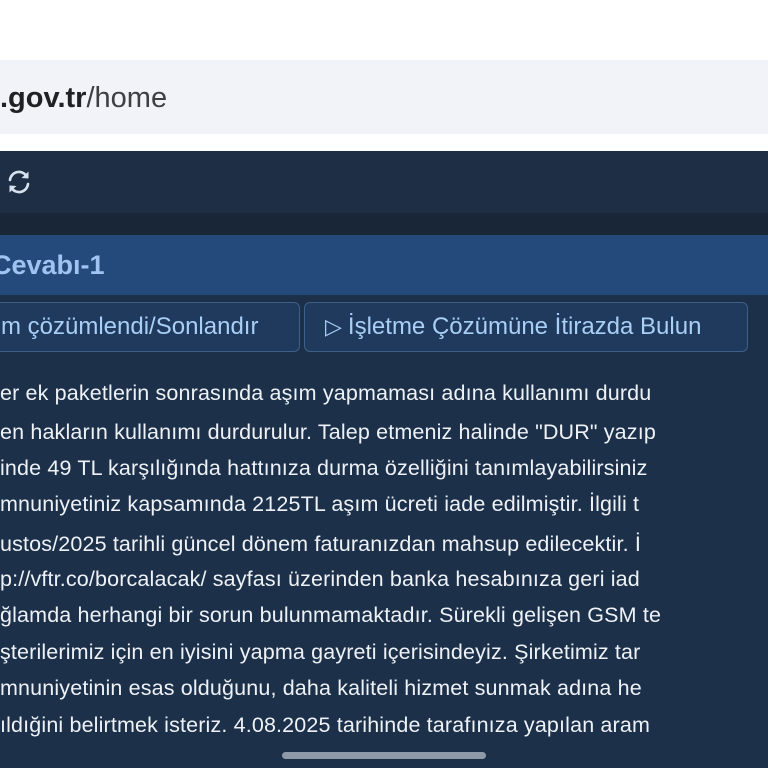 The height and width of the screenshot is (768, 768). I want to click on url-text: .gov.tr/home, so click(83, 98).